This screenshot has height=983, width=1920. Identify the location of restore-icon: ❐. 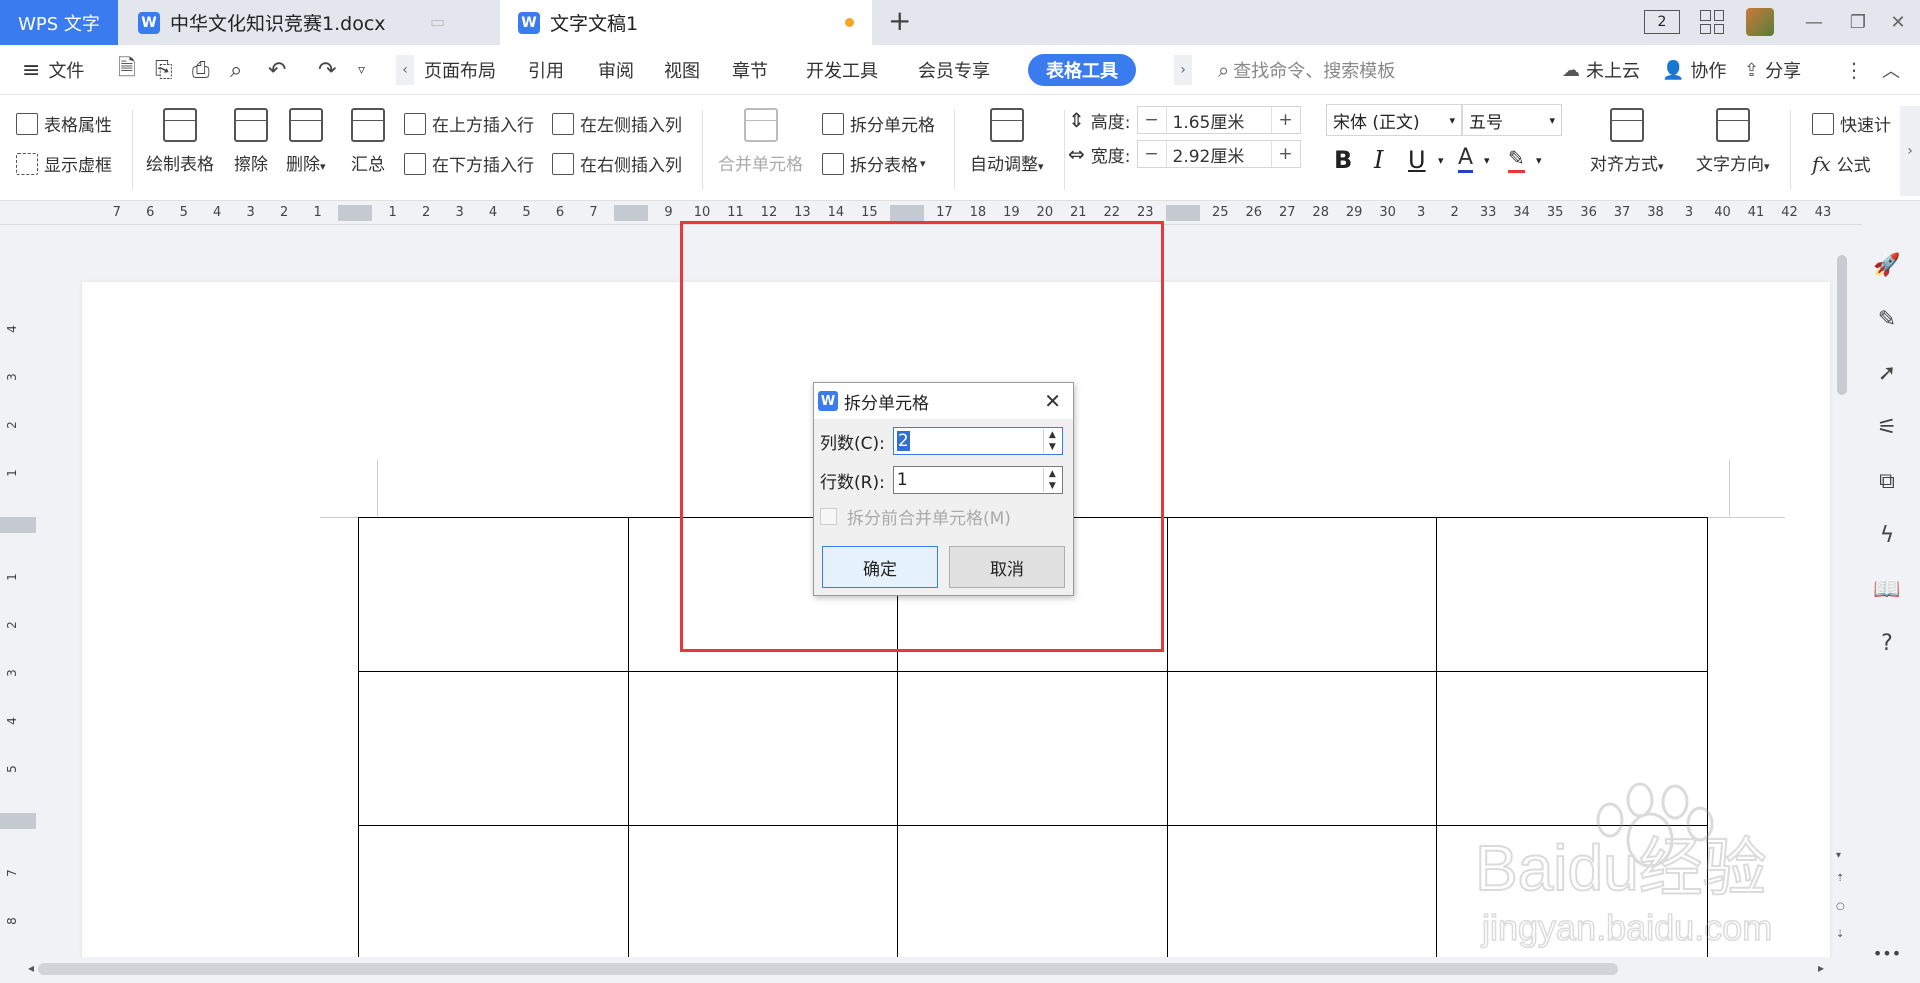
(1858, 22).